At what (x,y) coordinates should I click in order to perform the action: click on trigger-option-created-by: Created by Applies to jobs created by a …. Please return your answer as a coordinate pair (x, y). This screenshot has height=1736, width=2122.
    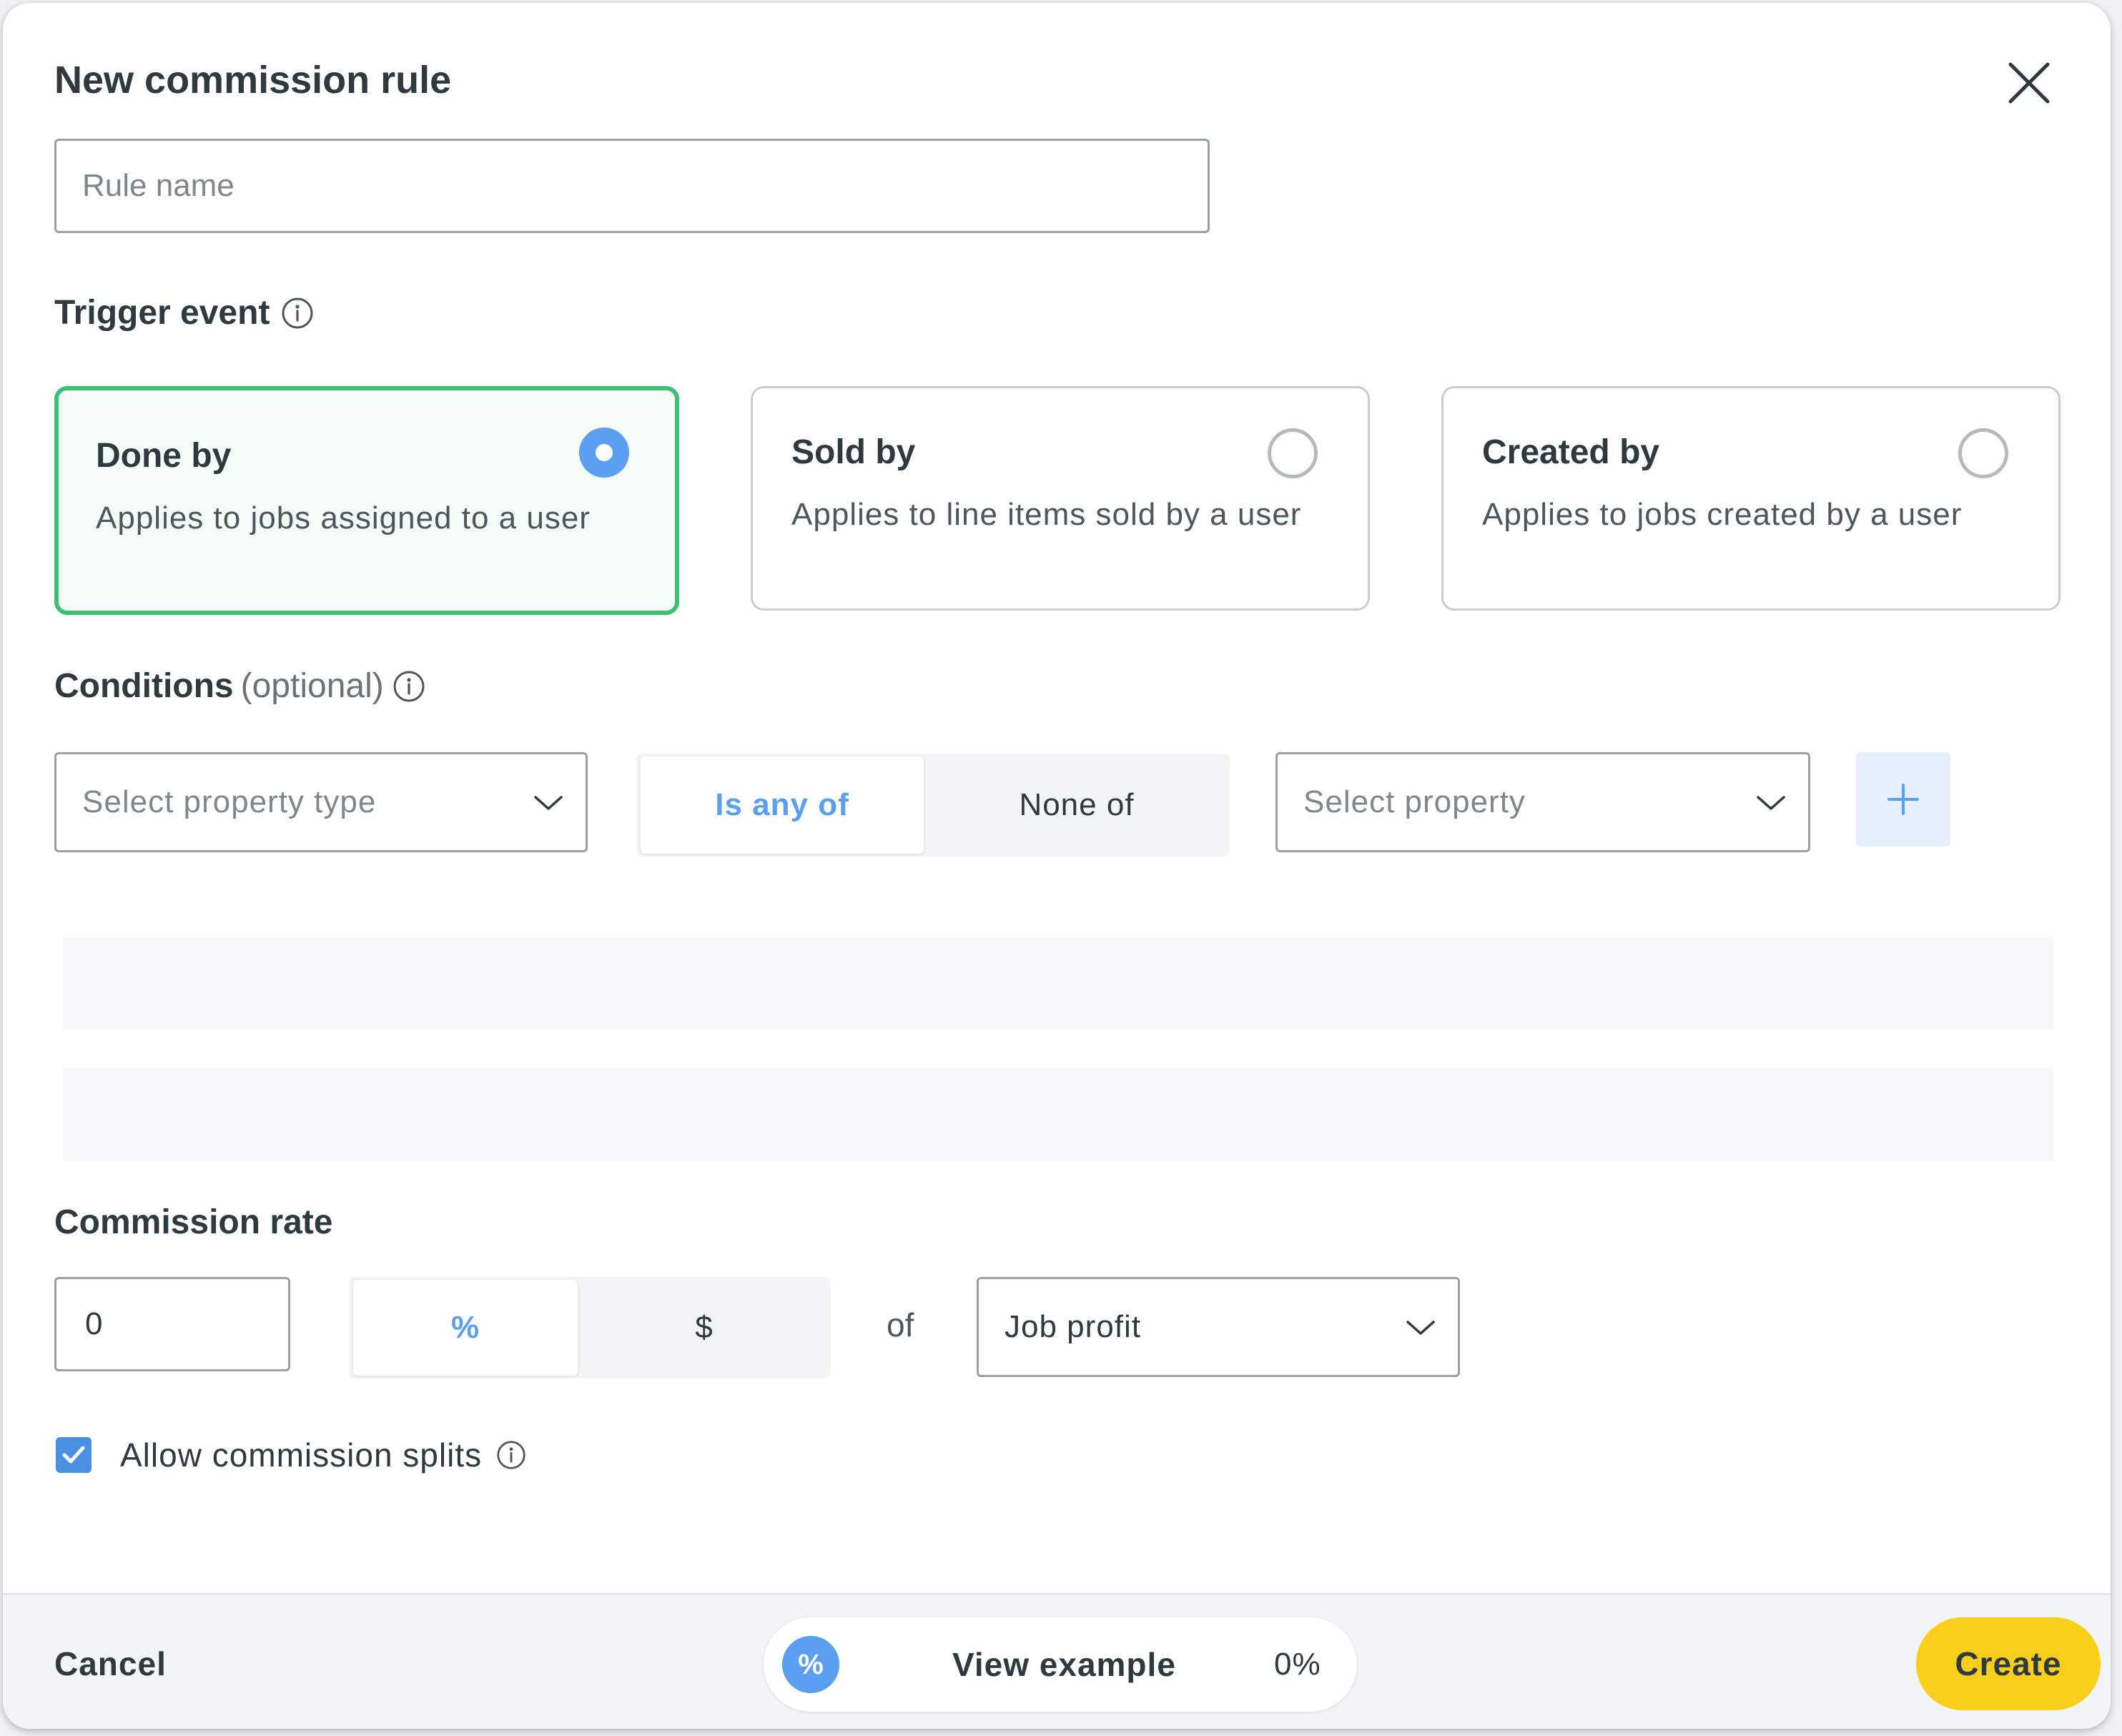
    Looking at the image, I should click on (1751, 498).